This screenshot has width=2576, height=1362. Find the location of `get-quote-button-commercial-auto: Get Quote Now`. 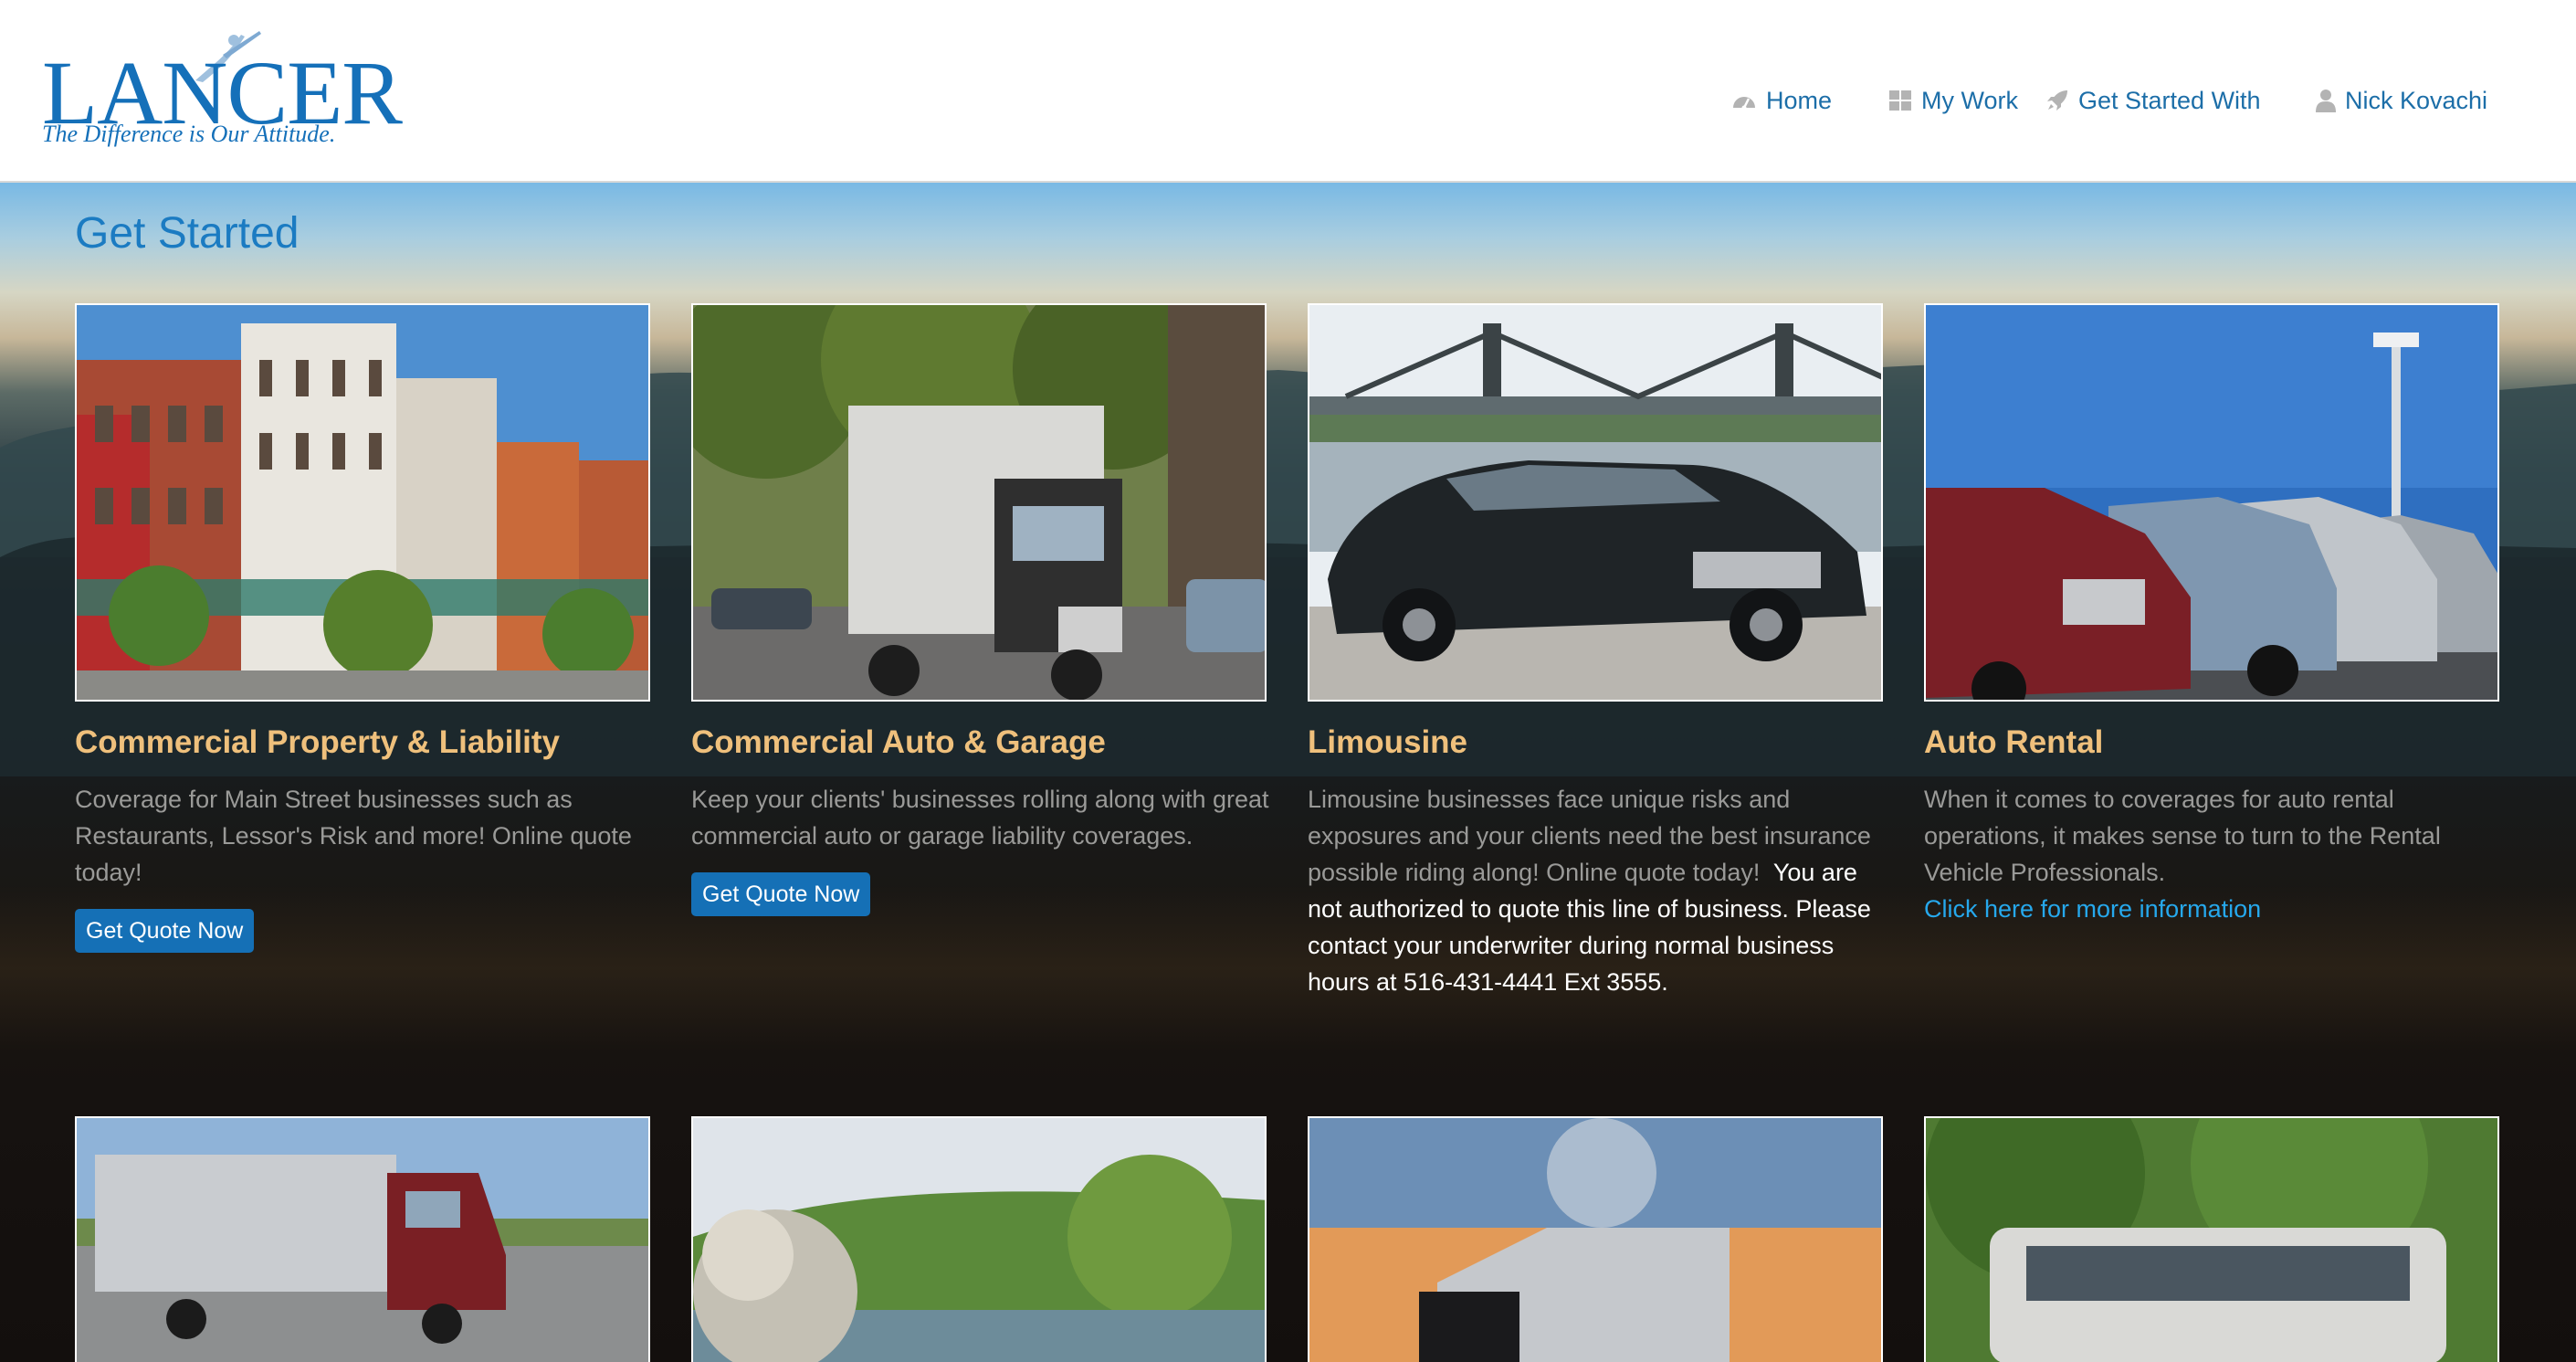

get-quote-button-commercial-auto: Get Quote Now is located at coordinates (781, 894).